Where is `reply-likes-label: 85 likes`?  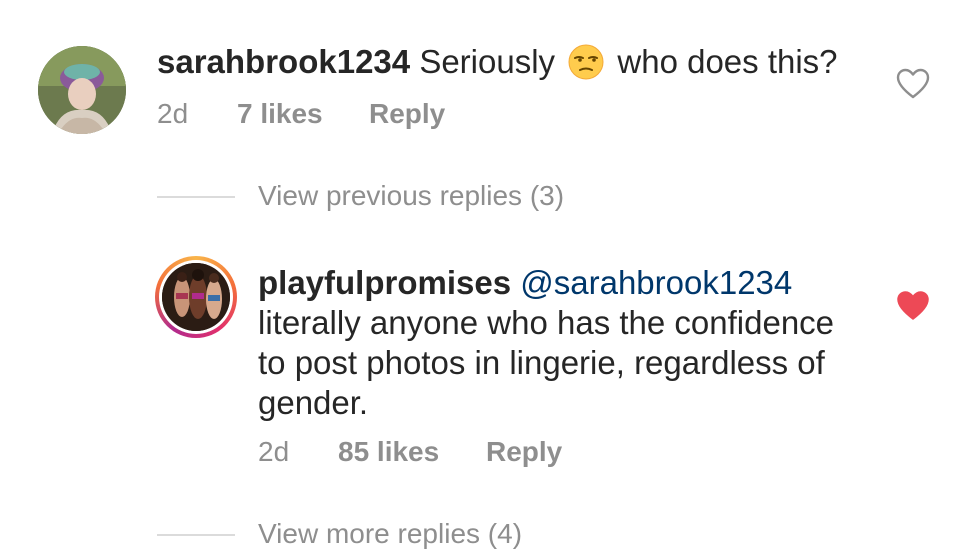
reply-likes-label: 85 likes is located at coordinates (389, 451).